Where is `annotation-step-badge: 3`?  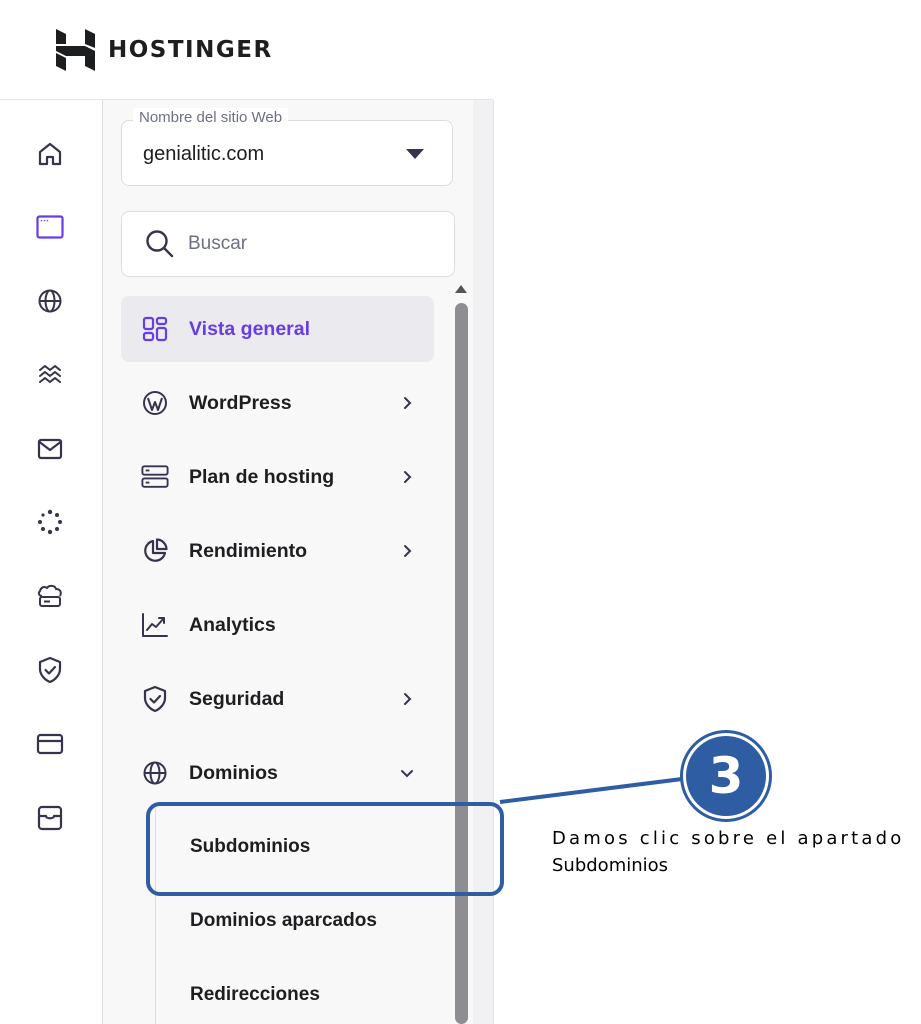 annotation-step-badge: 3 is located at coordinates (726, 776).